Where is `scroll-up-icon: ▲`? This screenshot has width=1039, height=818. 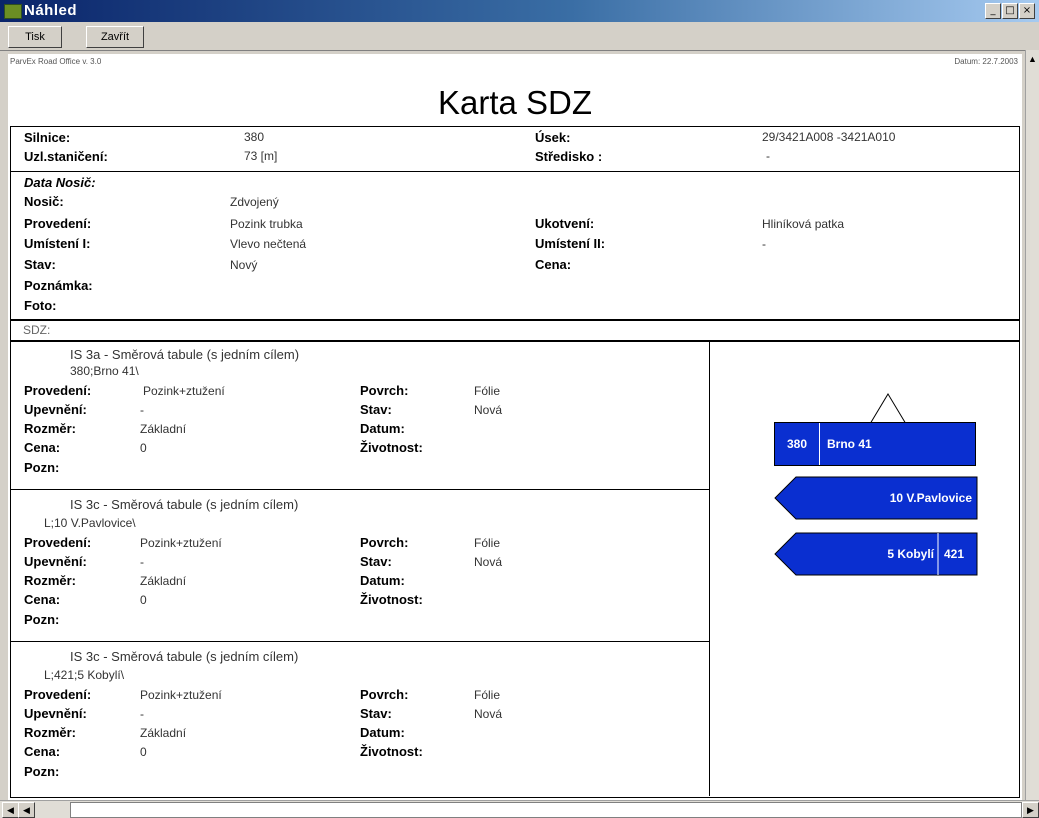 scroll-up-icon: ▲ is located at coordinates (1032, 59).